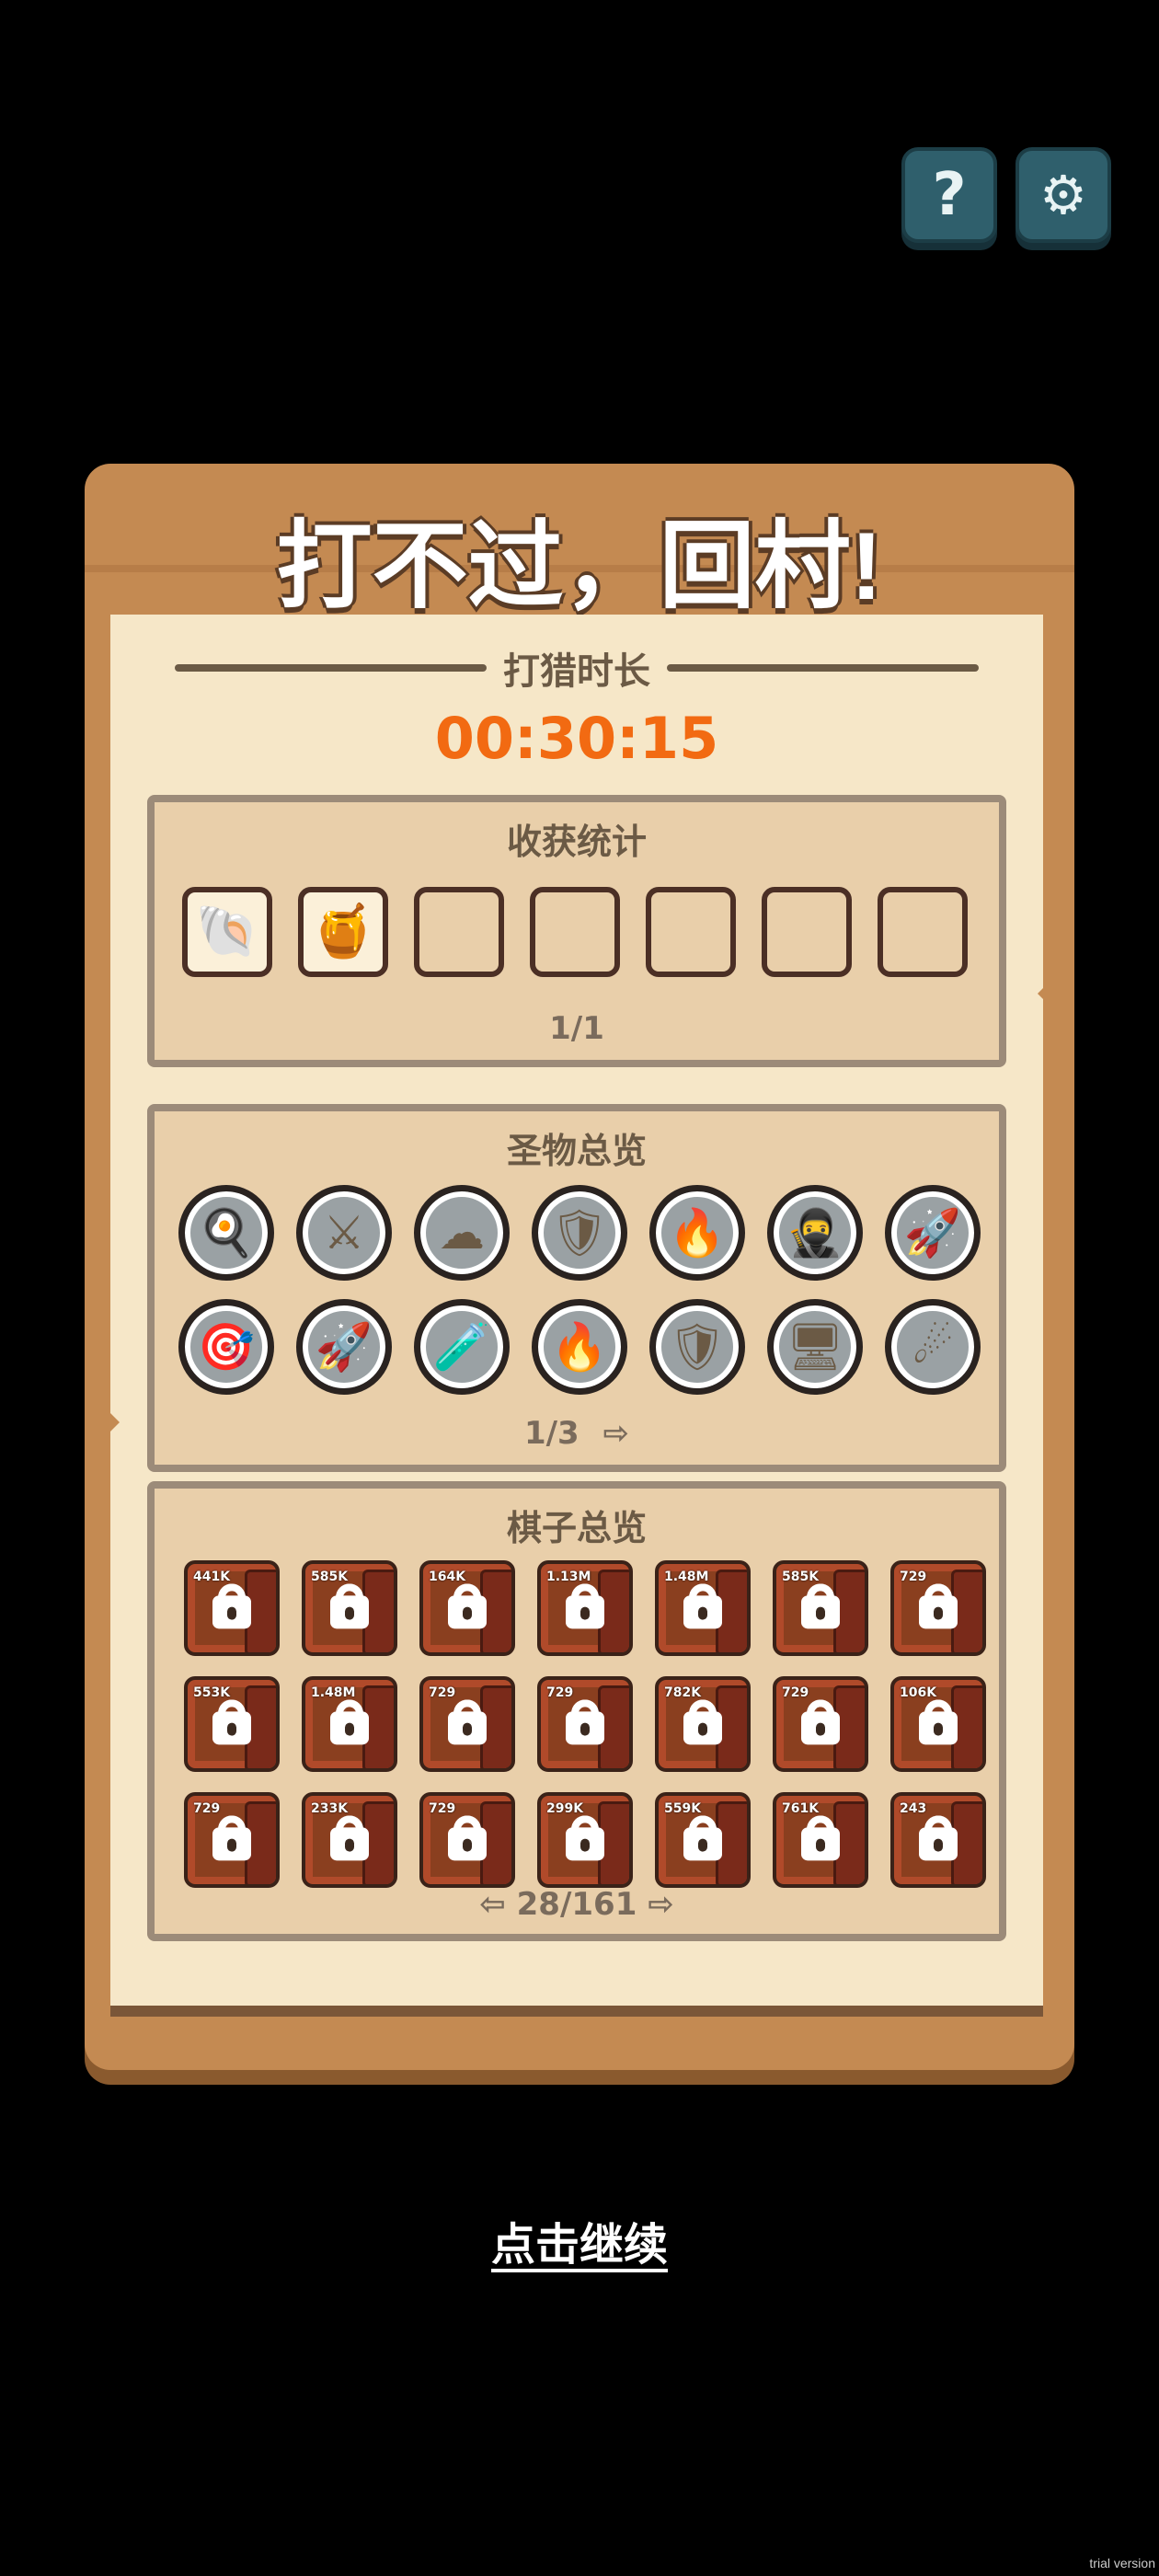 The image size is (1159, 2576). Describe the element at coordinates (815, 1347) in the screenshot. I see `machine-icon: 🖥` at that location.